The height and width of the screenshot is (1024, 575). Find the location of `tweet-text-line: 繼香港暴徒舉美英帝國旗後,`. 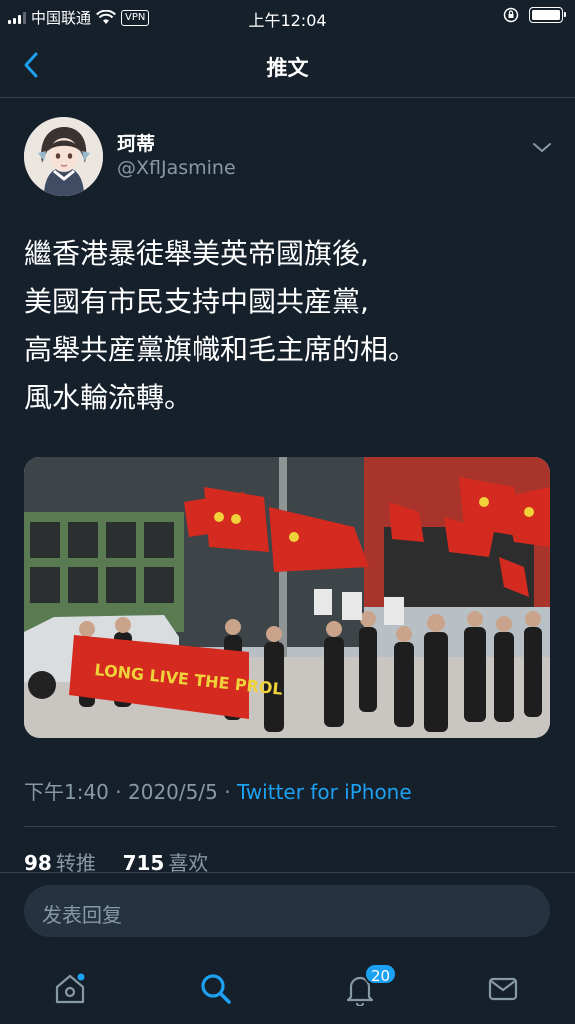

tweet-text-line: 繼香港暴徒舉美英帝國旗後, is located at coordinates (196, 253).